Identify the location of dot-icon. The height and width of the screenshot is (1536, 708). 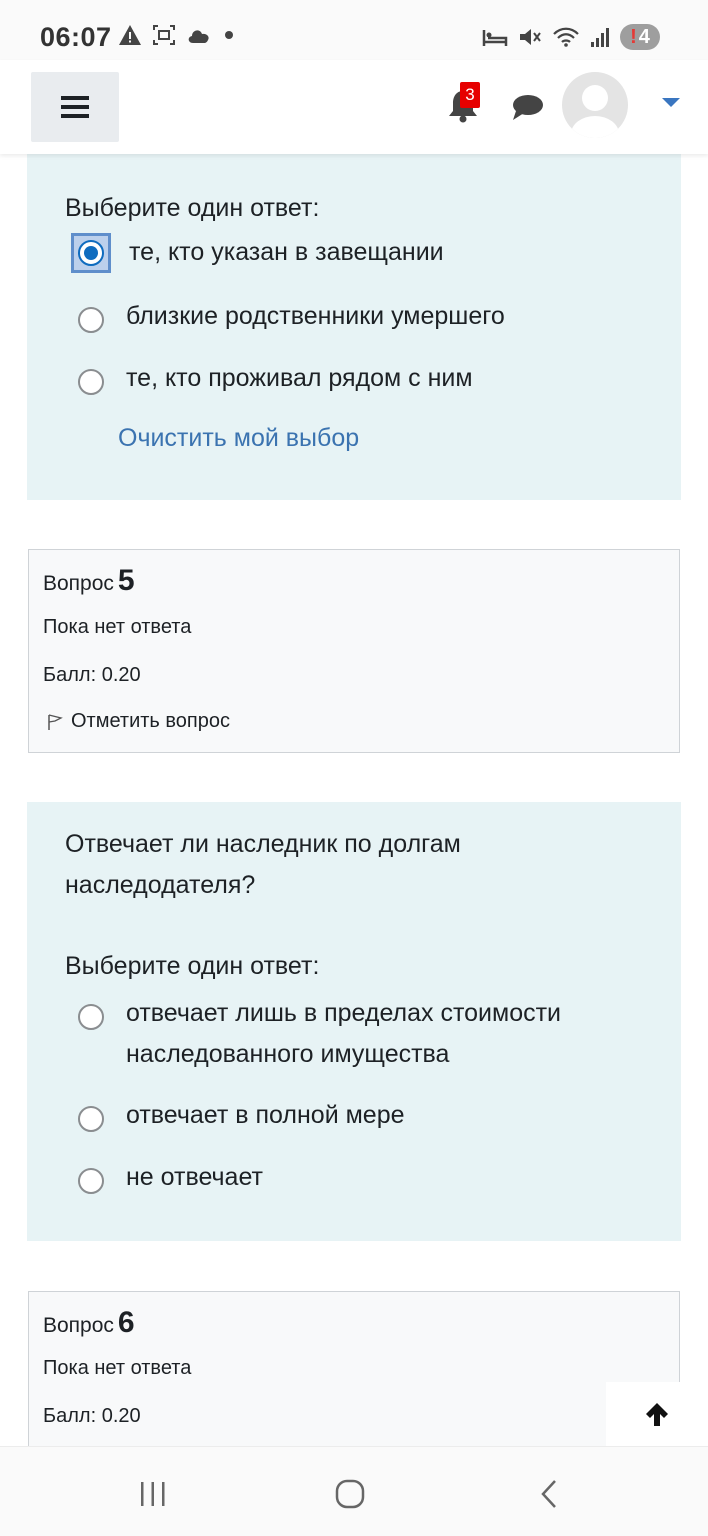
(229, 35).